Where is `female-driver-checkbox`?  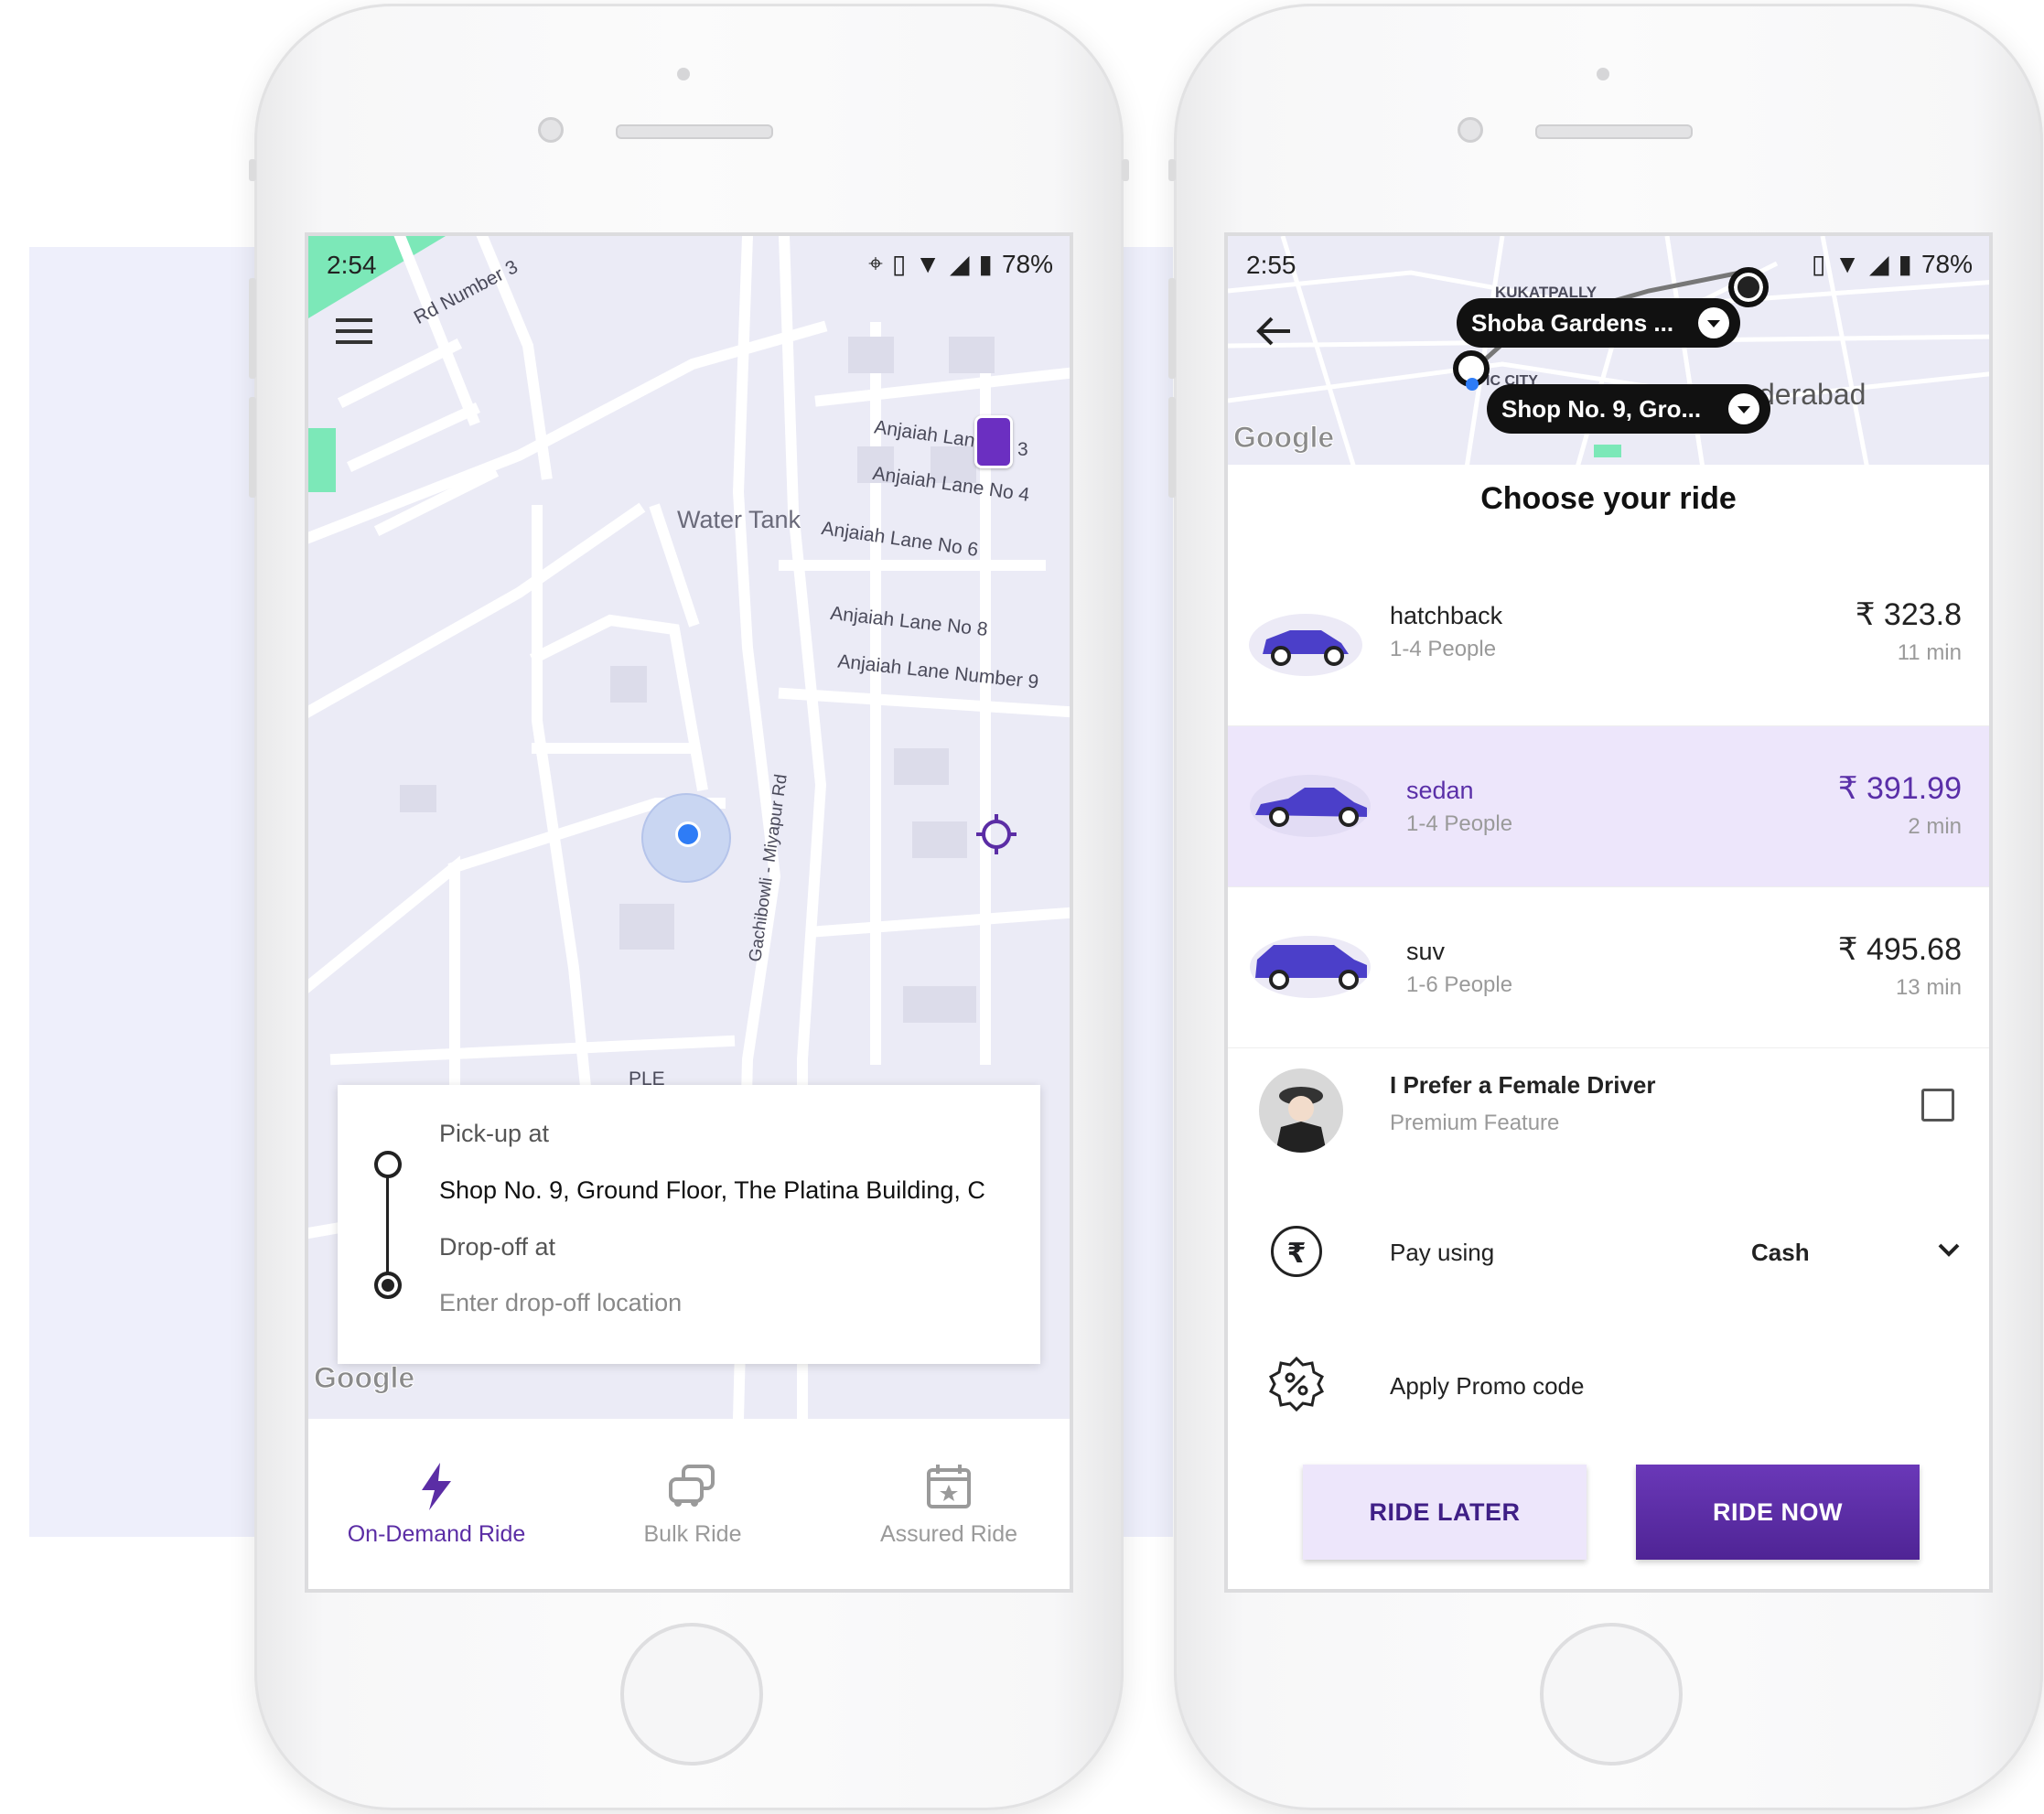
female-driver-checkbox is located at coordinates (1937, 1105).